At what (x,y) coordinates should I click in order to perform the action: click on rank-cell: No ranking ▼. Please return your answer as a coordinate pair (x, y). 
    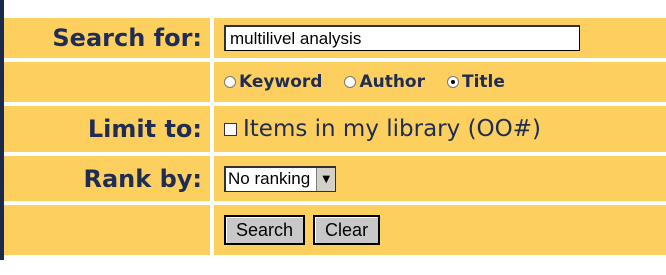
    Looking at the image, I should click on (440, 180).